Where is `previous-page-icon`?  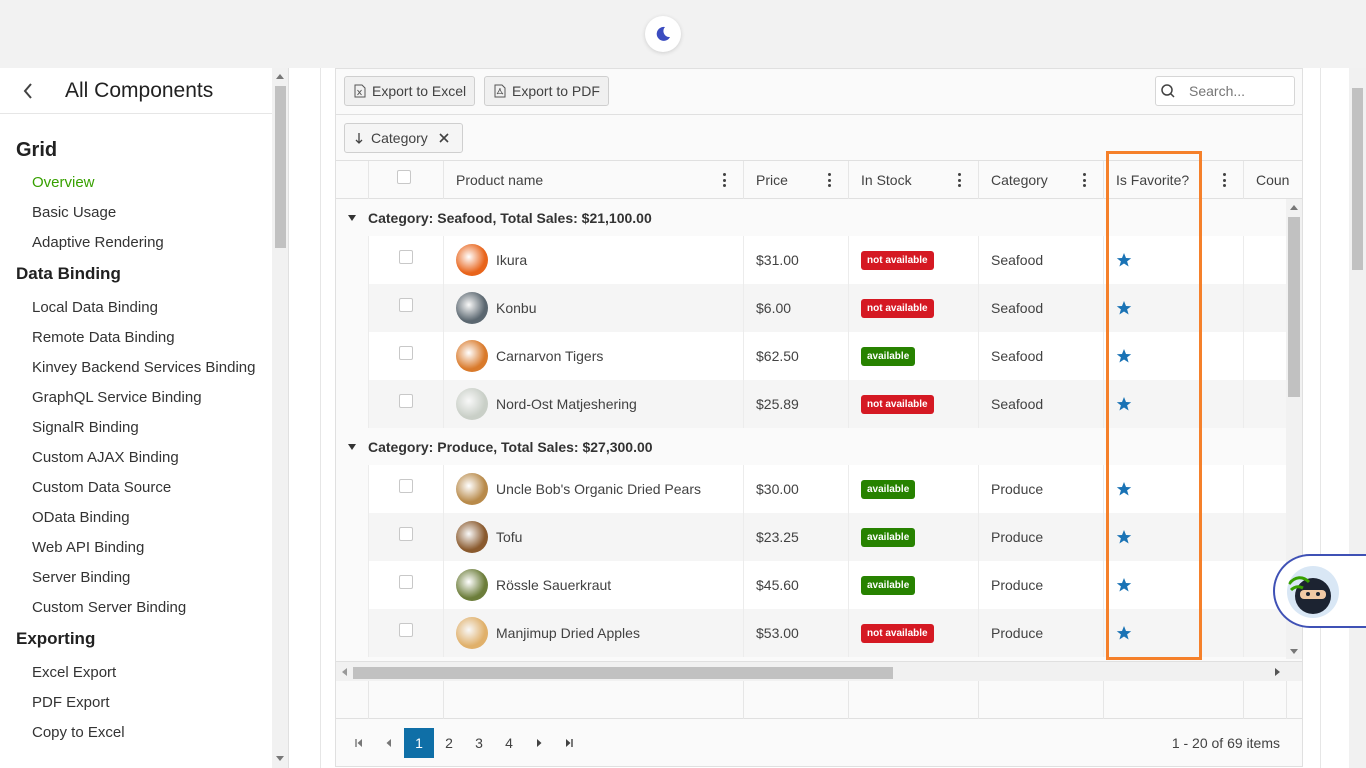
previous-page-icon is located at coordinates (388, 743).